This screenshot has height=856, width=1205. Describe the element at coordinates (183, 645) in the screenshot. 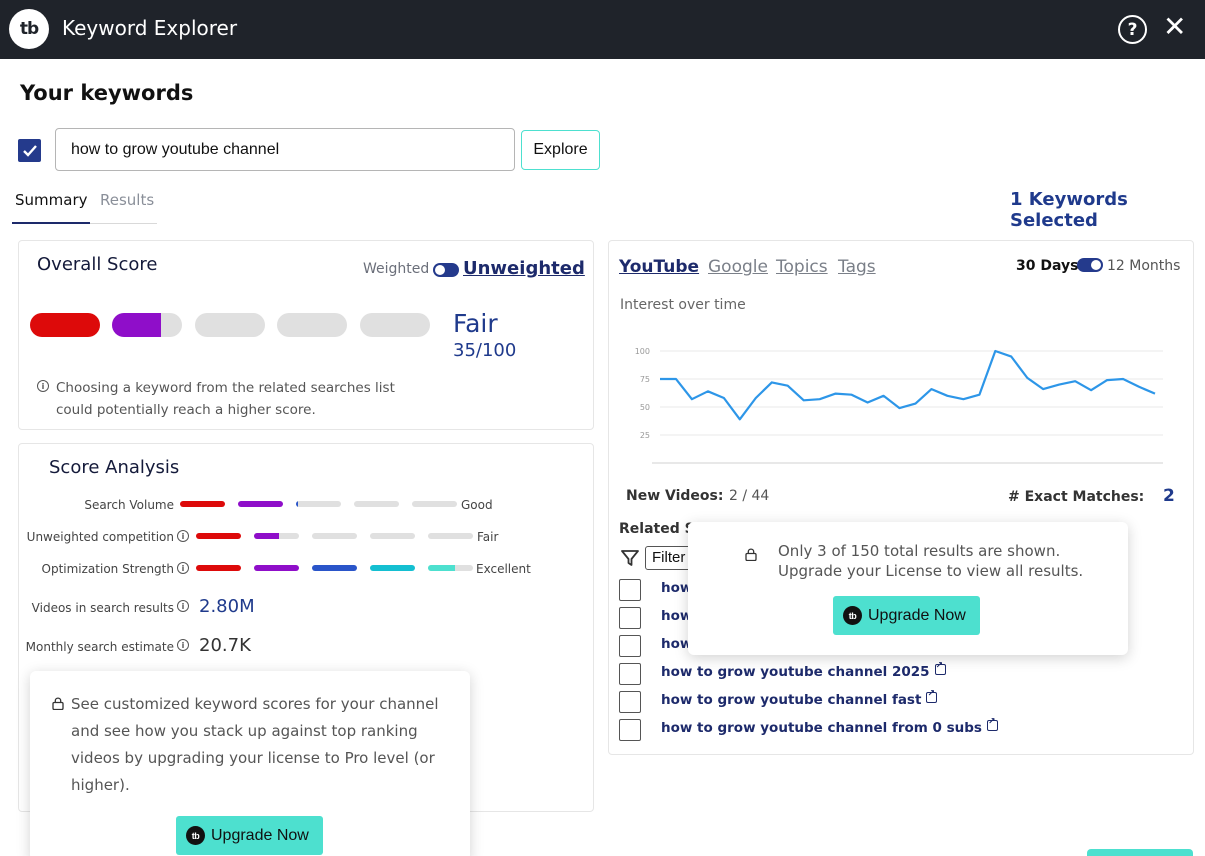

I see `monthly-info-icon: i` at that location.